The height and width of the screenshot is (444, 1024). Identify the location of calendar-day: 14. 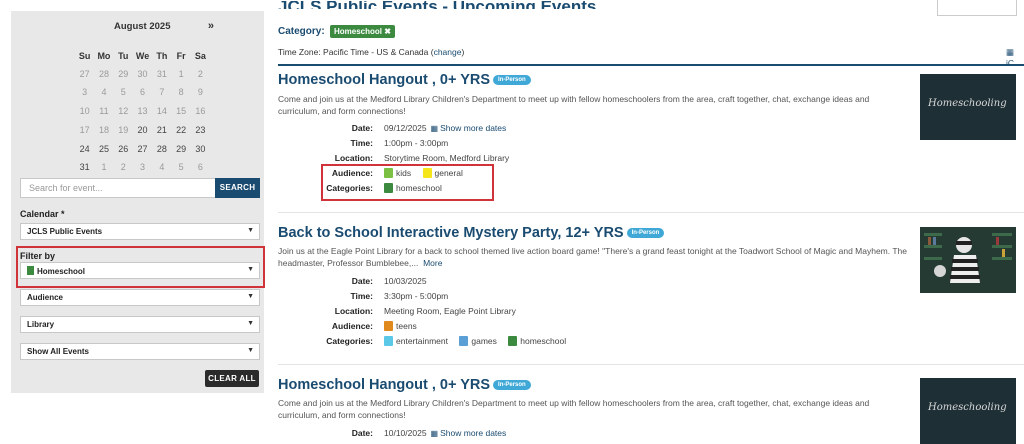
(161, 111).